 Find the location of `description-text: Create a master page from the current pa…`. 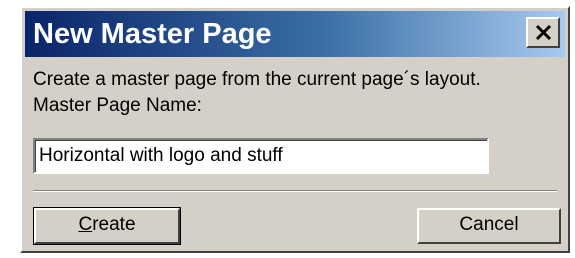

description-text: Create a master page from the current pa… is located at coordinates (257, 79).